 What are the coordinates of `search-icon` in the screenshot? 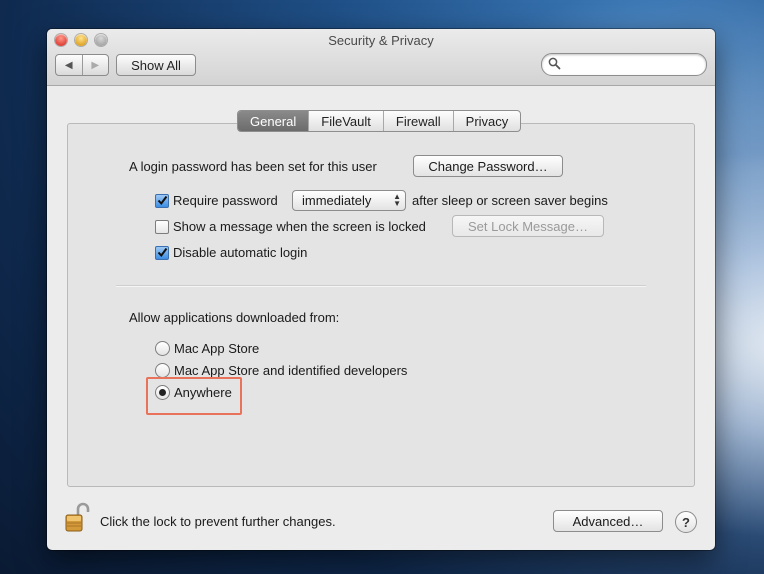 It's located at (554, 63).